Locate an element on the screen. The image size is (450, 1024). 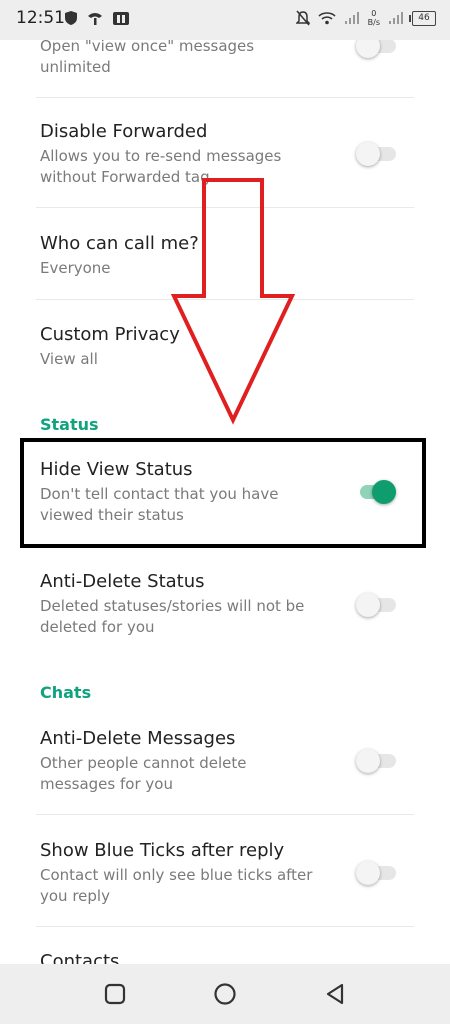
wifi-icon is located at coordinates (327, 18).